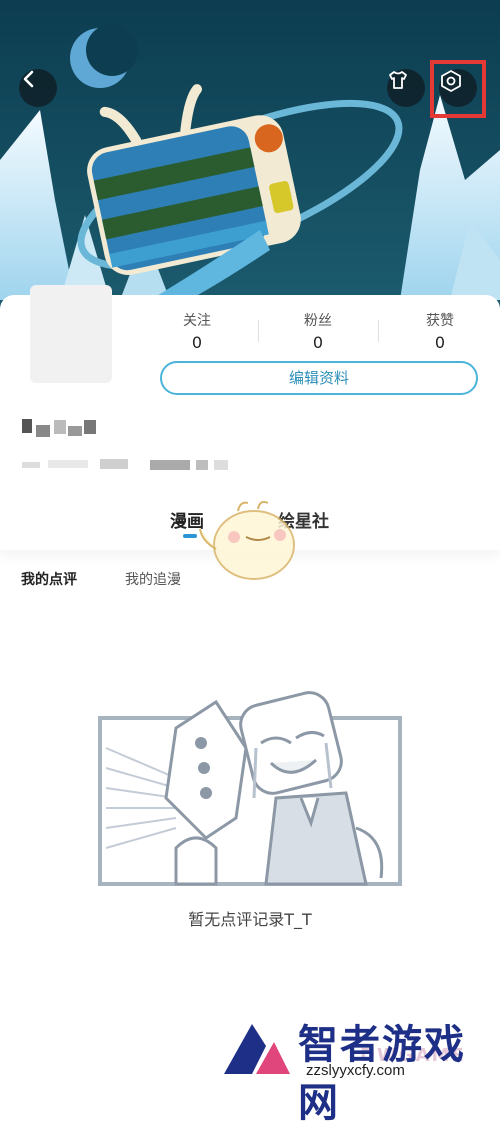  Describe the element at coordinates (319, 378) in the screenshot. I see `edit-profile-button: 编辑资料` at that location.